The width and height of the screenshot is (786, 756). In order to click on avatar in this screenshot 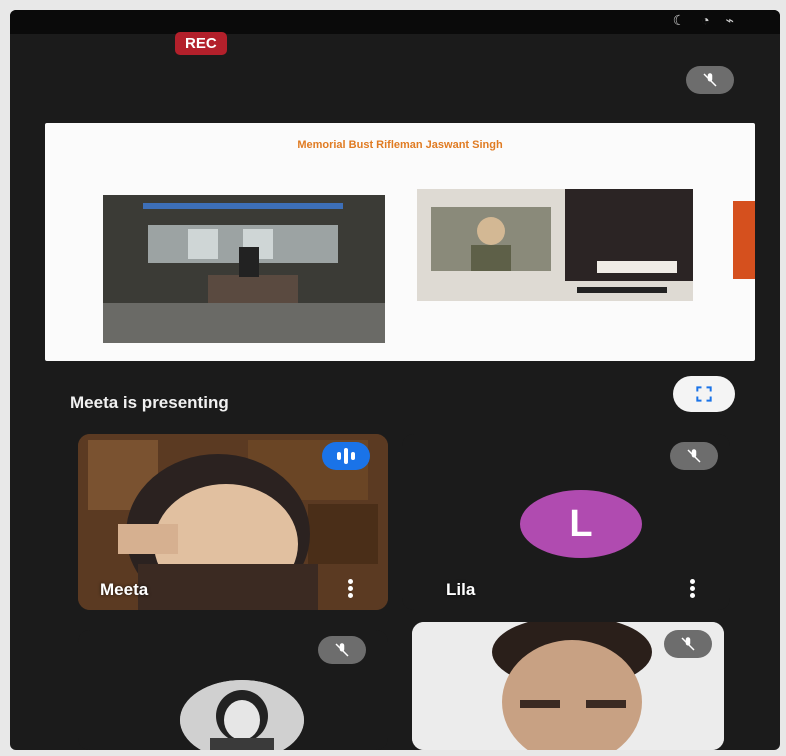, I will do `click(242, 715)`.